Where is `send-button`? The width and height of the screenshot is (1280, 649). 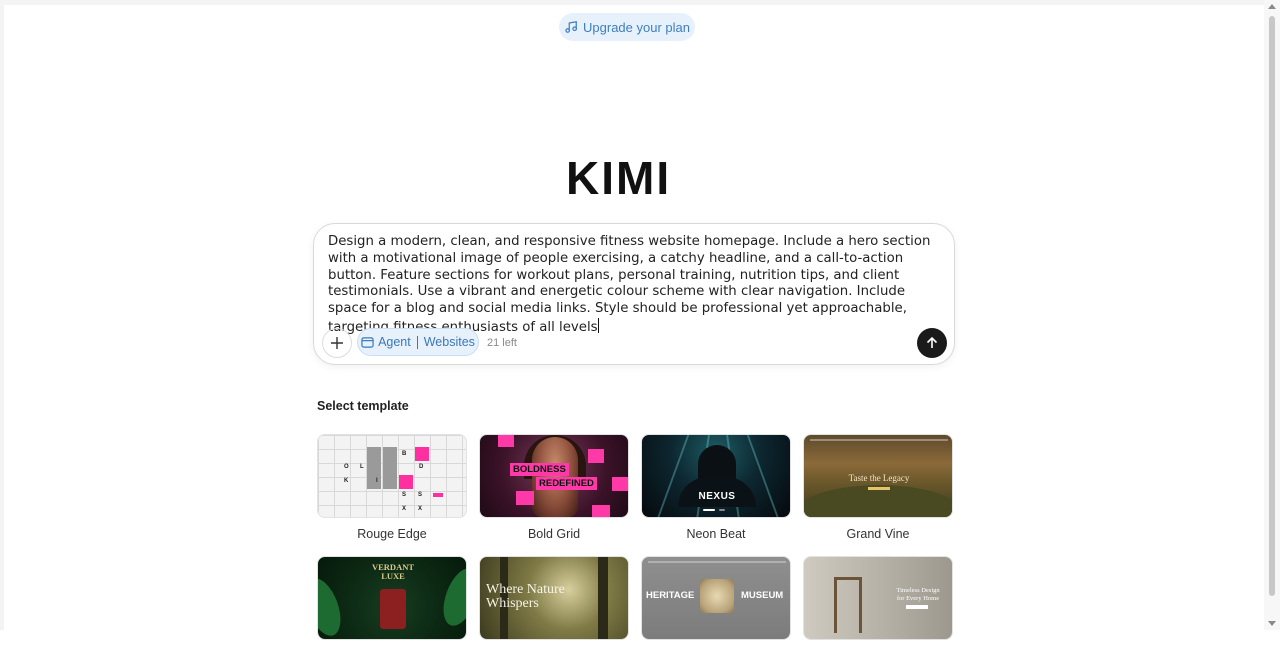 send-button is located at coordinates (932, 343).